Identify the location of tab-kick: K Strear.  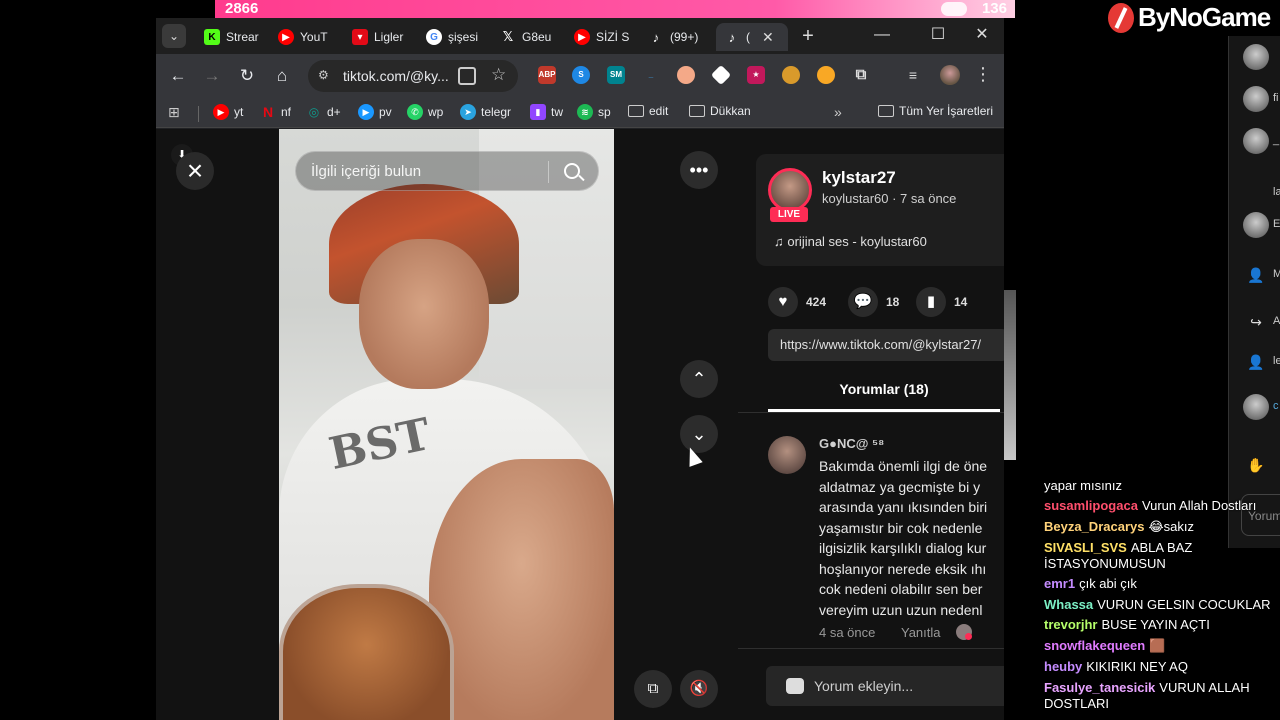
(229, 37).